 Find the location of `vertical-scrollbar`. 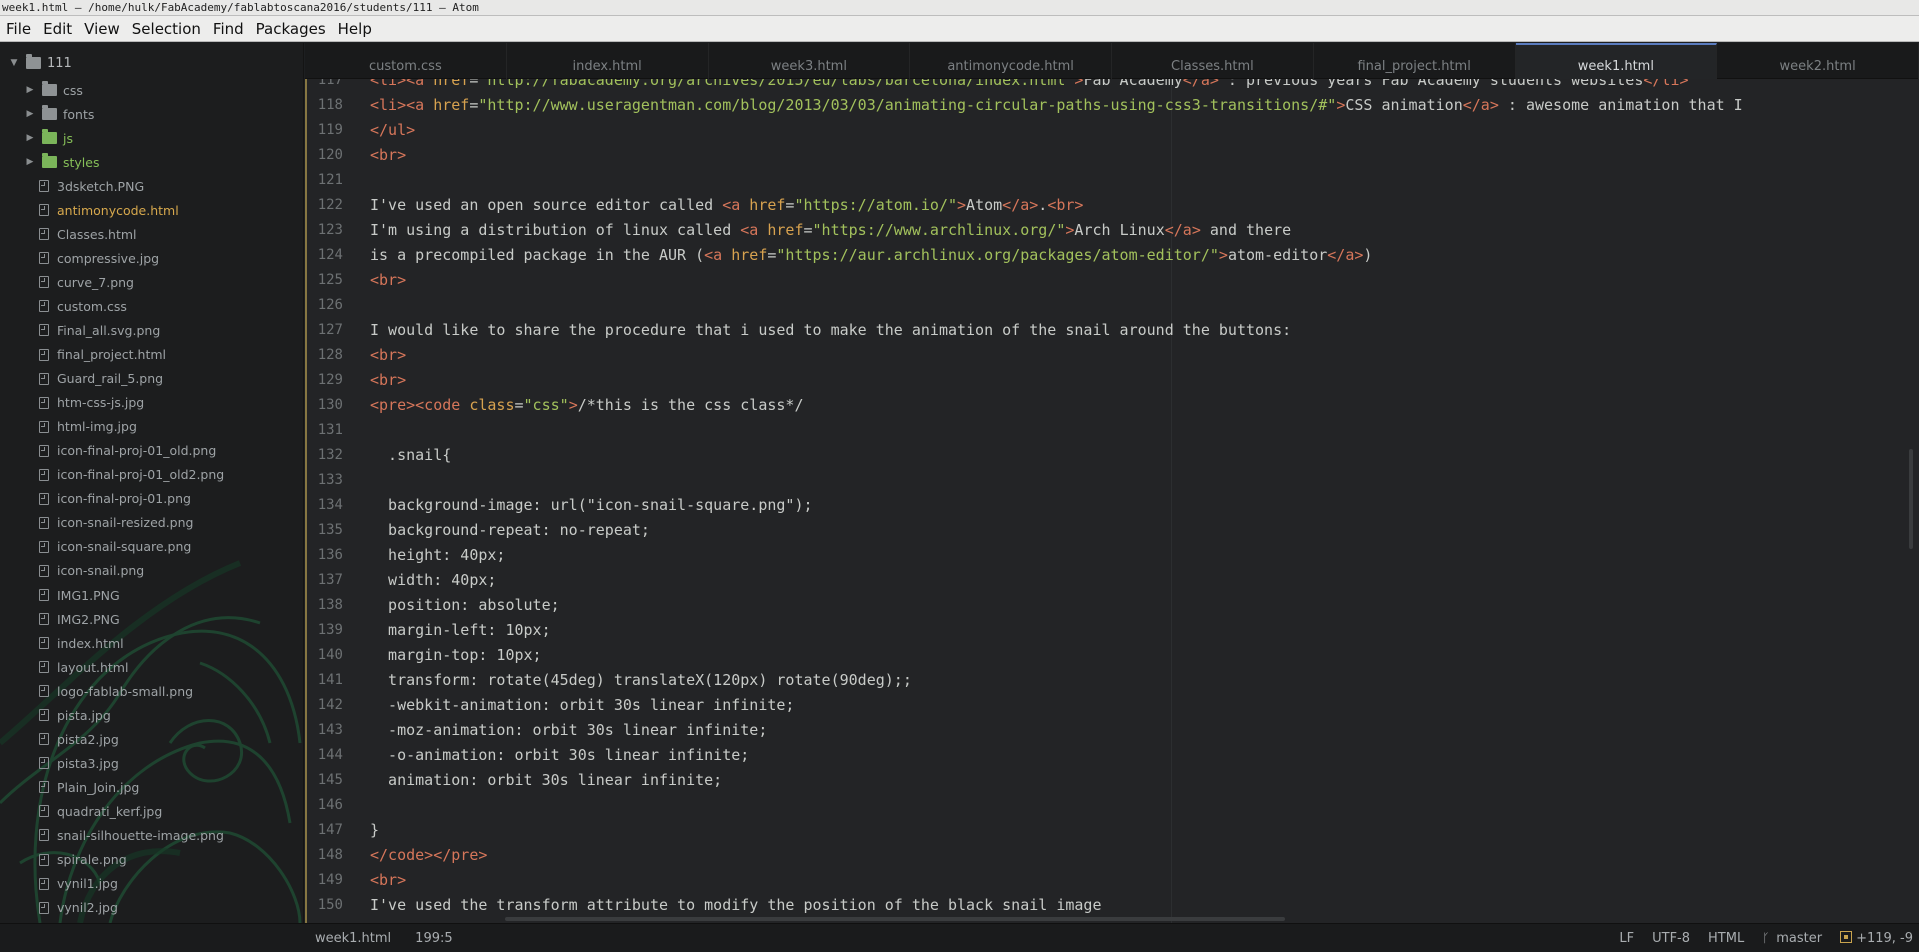

vertical-scrollbar is located at coordinates (1911, 499).